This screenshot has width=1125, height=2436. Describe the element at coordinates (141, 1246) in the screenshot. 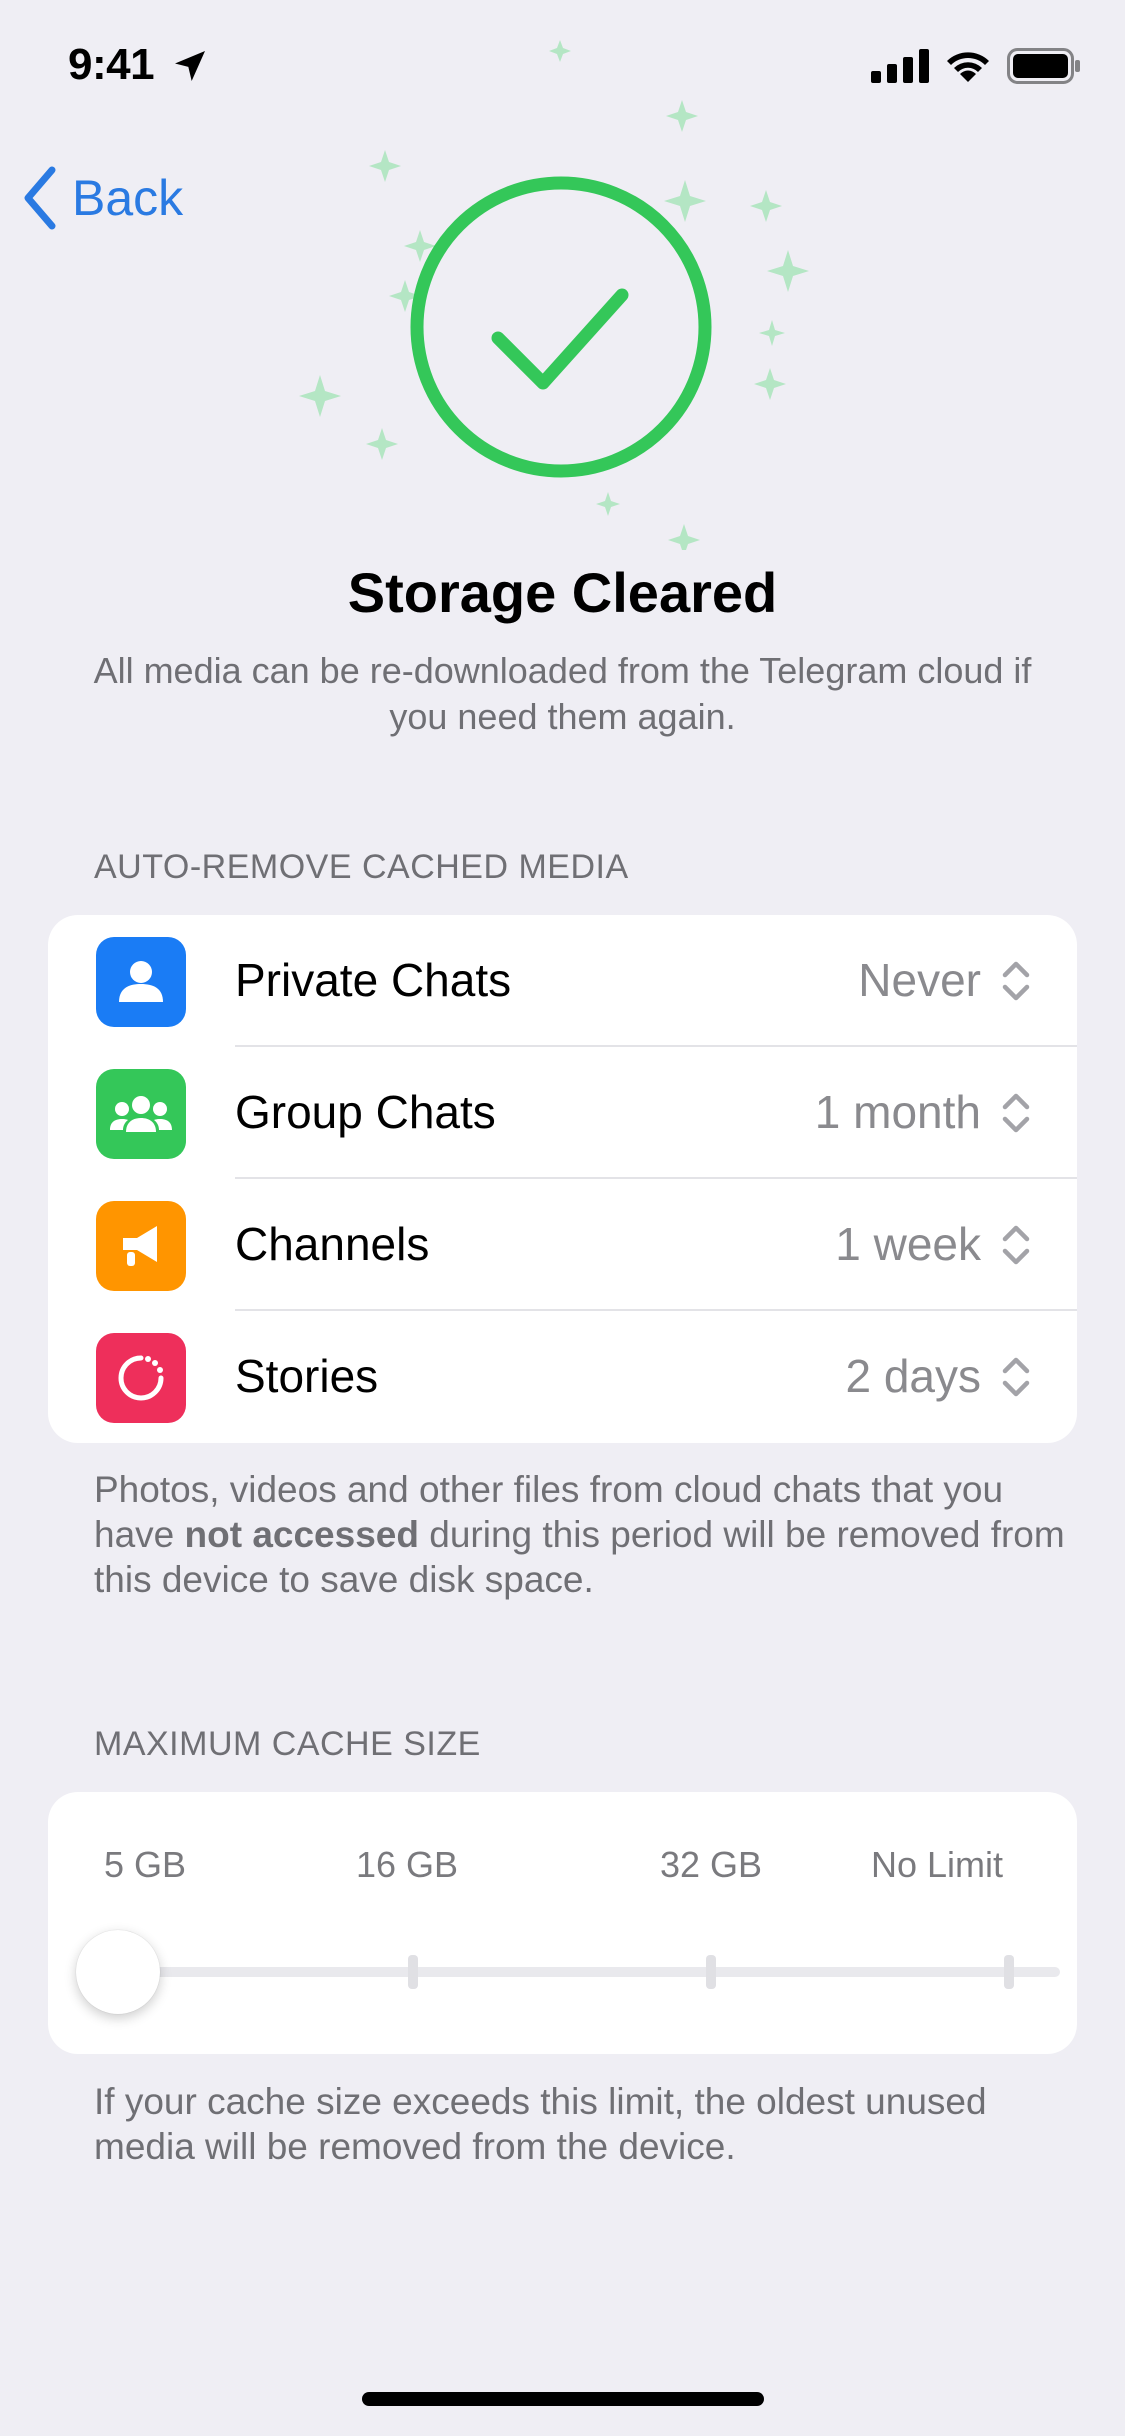

I see `megaphone-icon` at that location.